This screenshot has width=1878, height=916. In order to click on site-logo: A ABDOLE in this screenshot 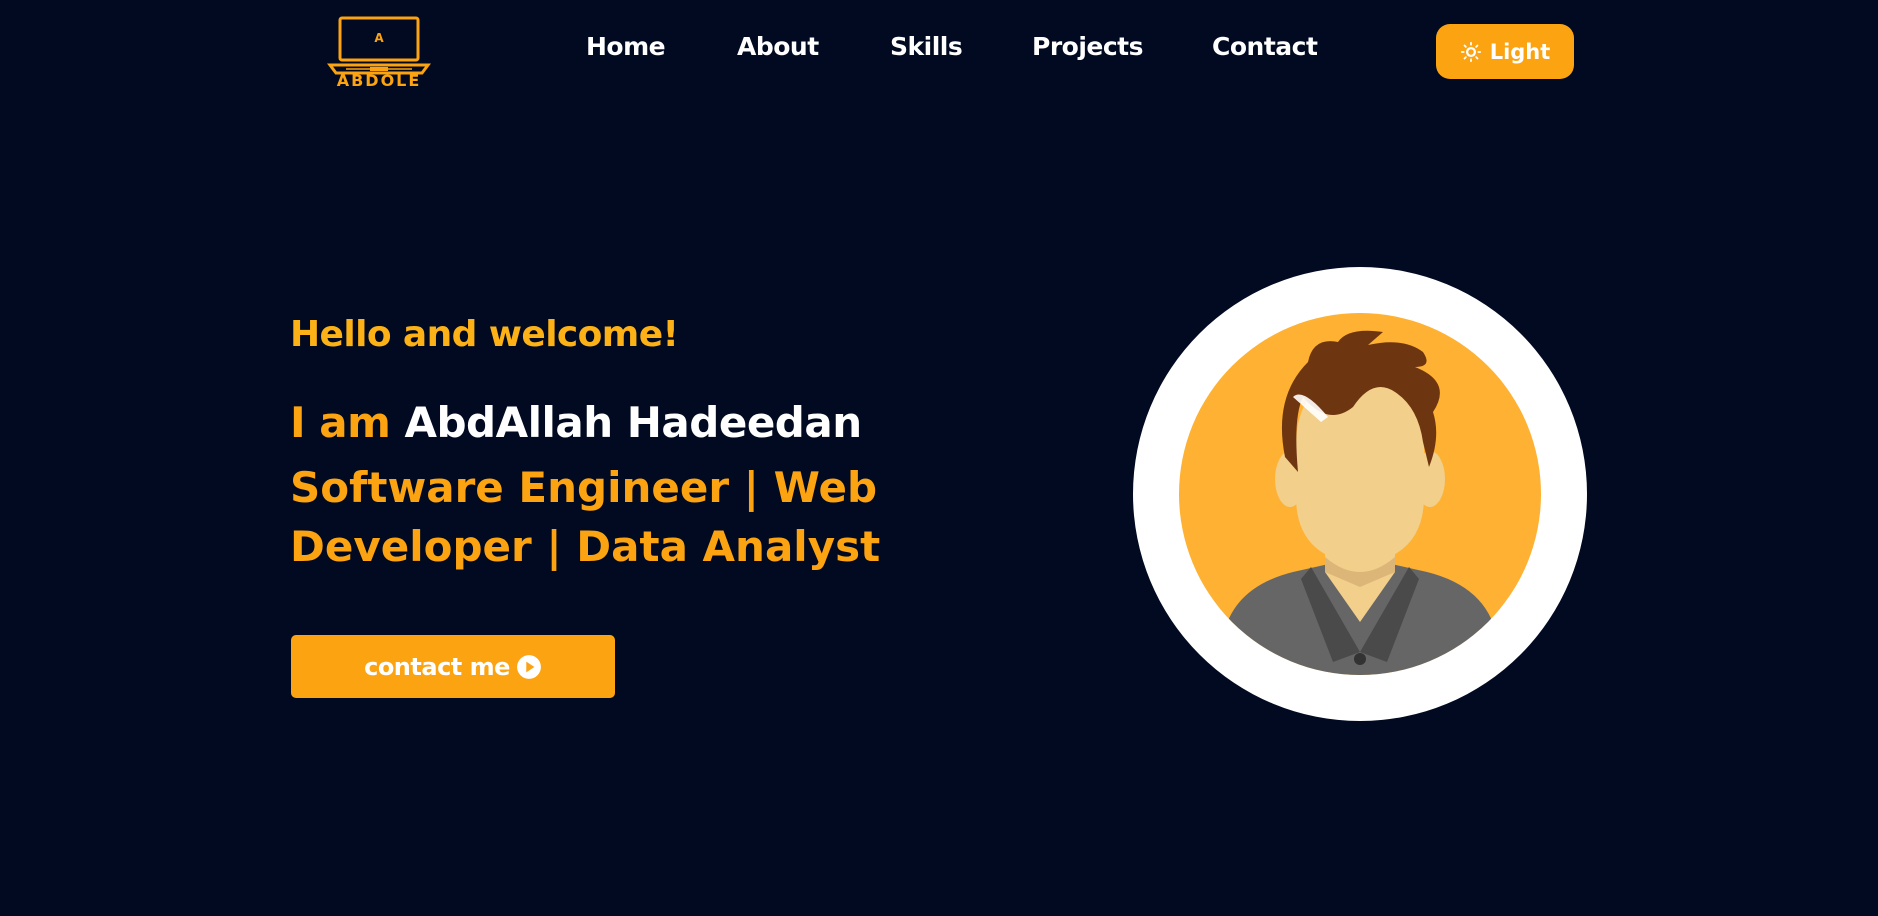, I will do `click(379, 52)`.